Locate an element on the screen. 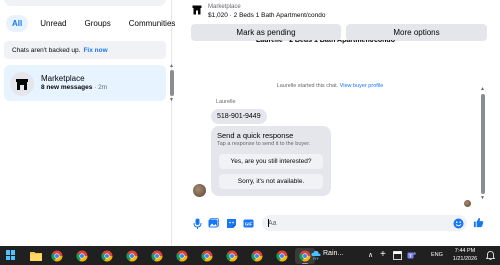 This screenshot has width=500, height=265. filter-all: All is located at coordinates (17, 23).